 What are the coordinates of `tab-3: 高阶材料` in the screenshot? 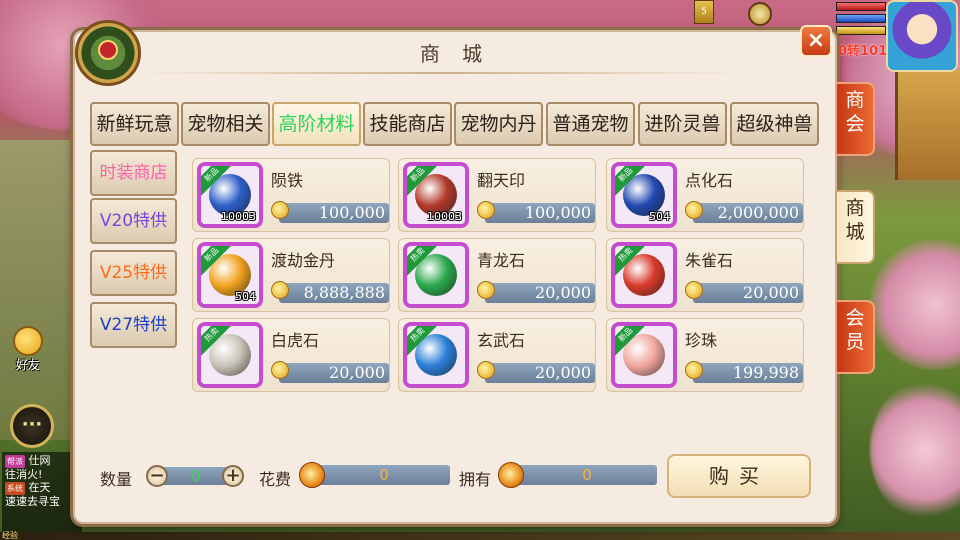 It's located at (316, 124).